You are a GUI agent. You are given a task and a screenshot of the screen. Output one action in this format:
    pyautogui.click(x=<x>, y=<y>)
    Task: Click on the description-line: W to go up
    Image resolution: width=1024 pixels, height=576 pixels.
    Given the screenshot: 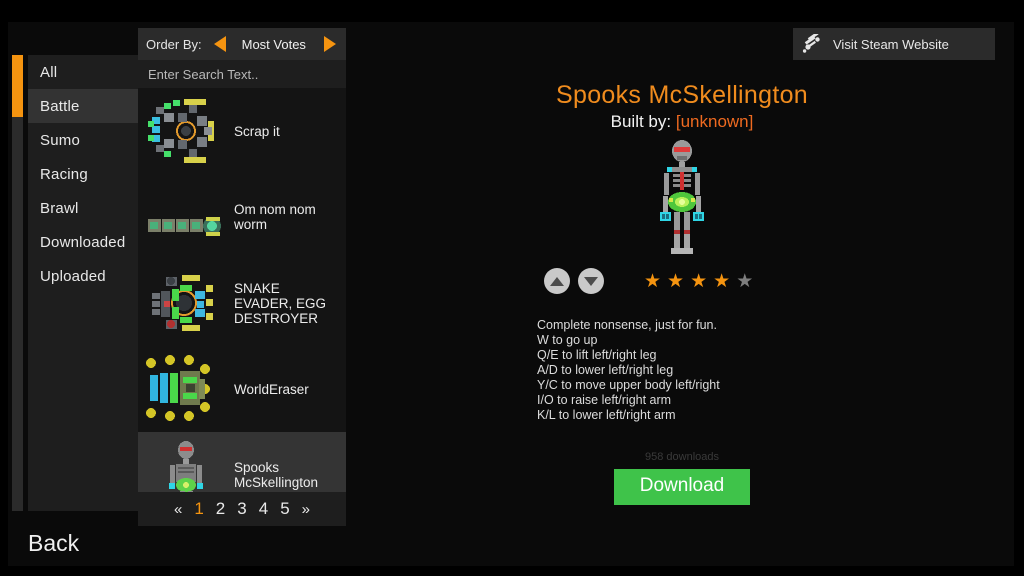 What is the action you would take?
    pyautogui.click(x=567, y=340)
    